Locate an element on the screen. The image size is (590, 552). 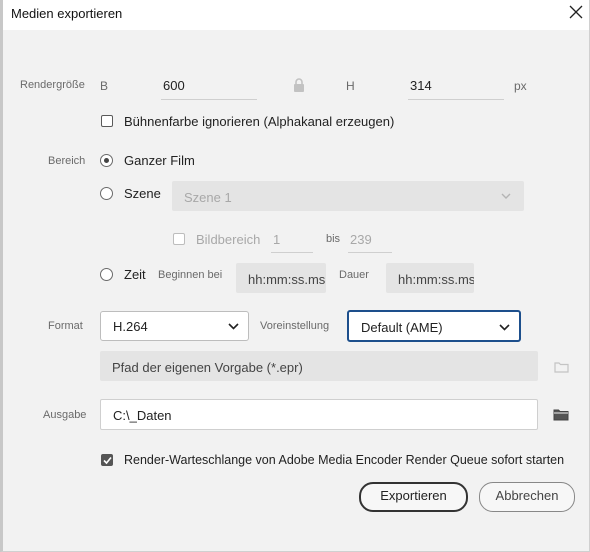
render-size-label: Rendergröße is located at coordinates (52, 85).